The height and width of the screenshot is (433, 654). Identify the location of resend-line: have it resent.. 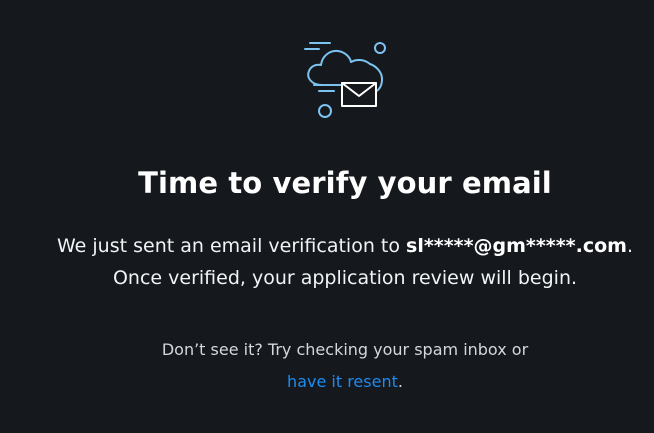
(327, 382).